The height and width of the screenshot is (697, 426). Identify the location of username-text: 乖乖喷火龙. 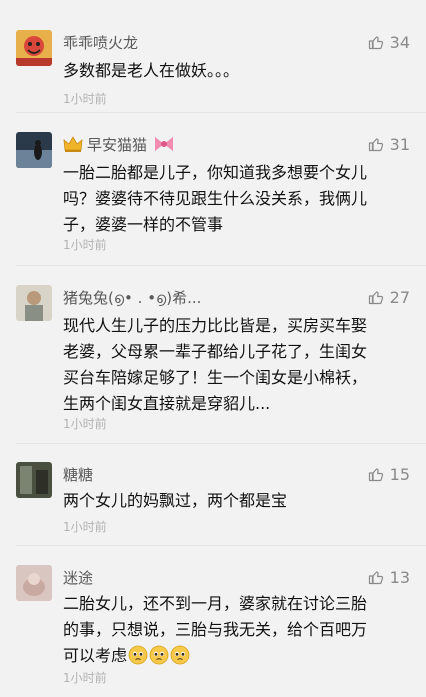
(101, 42).